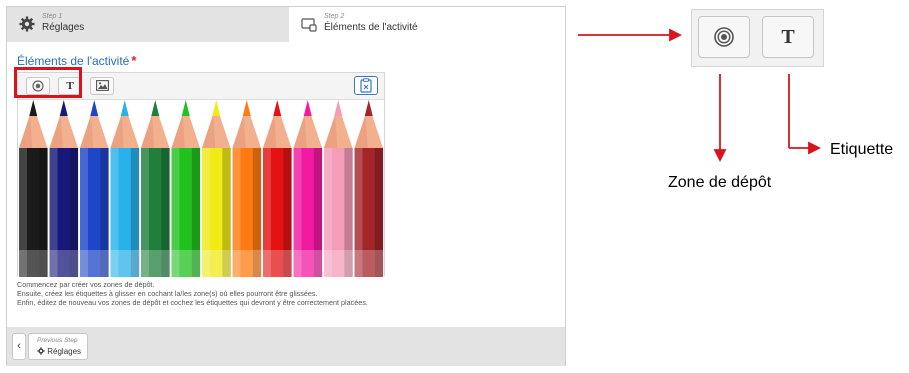 The width and height of the screenshot is (909, 373). Describe the element at coordinates (57, 340) in the screenshot. I see `previous-step-caption: Previous Step` at that location.